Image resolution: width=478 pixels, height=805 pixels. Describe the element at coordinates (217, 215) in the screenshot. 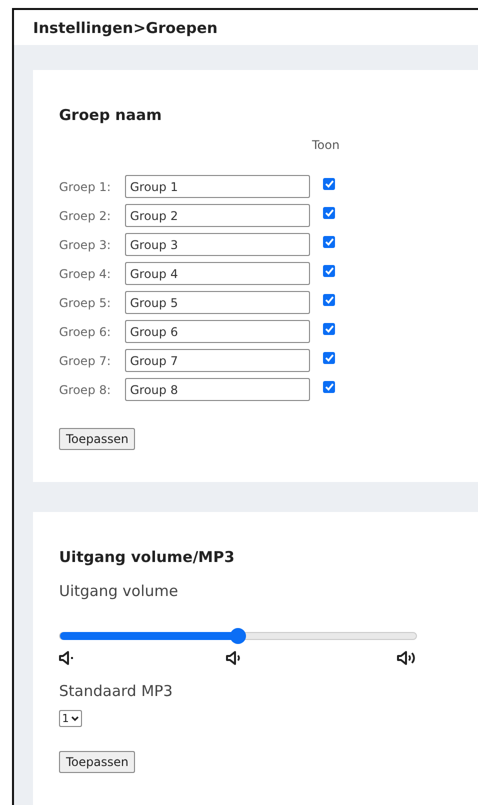

I see `group-name-field: Group 2` at that location.